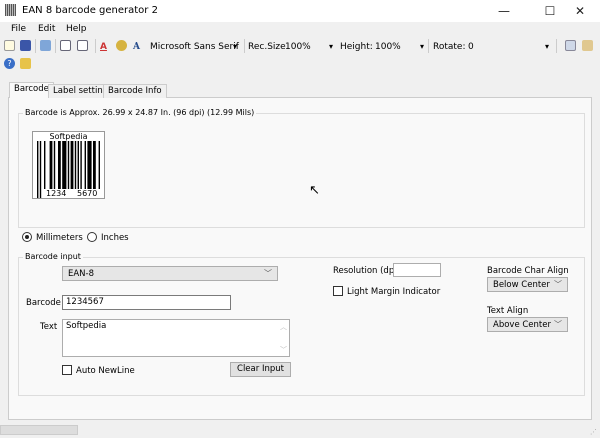 The width and height of the screenshot is (600, 438). Describe the element at coordinates (504, 11) in the screenshot. I see `minimize-button: —` at that location.